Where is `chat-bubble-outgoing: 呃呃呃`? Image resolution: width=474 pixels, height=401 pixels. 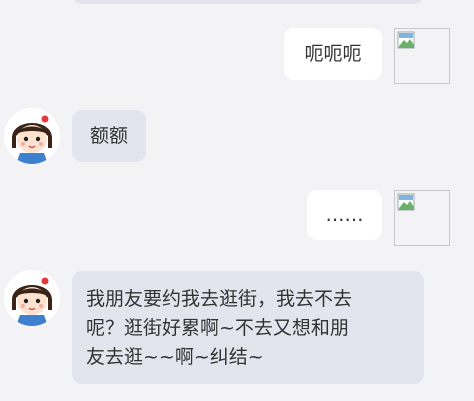
chat-bubble-outgoing: 呃呃呃 is located at coordinates (333, 54).